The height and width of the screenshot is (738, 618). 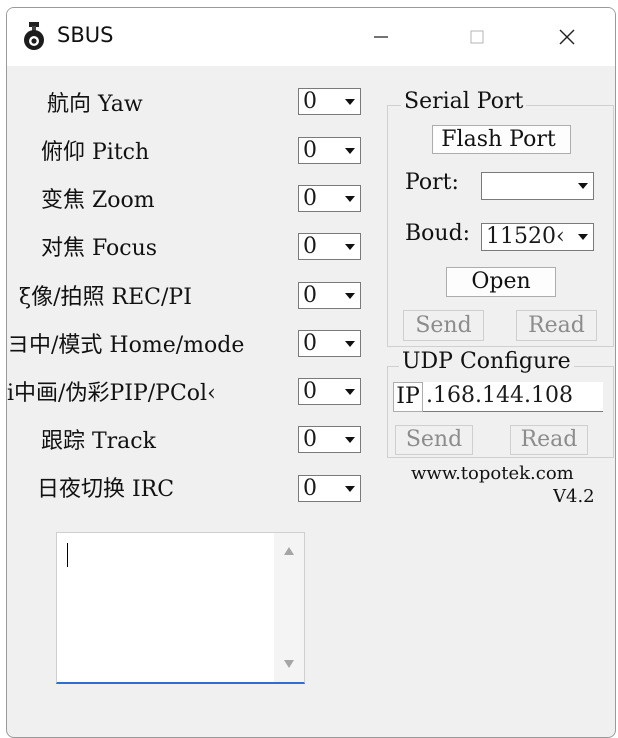 What do you see at coordinates (329, 198) in the screenshot?
I see `zoom-select: 0` at bounding box center [329, 198].